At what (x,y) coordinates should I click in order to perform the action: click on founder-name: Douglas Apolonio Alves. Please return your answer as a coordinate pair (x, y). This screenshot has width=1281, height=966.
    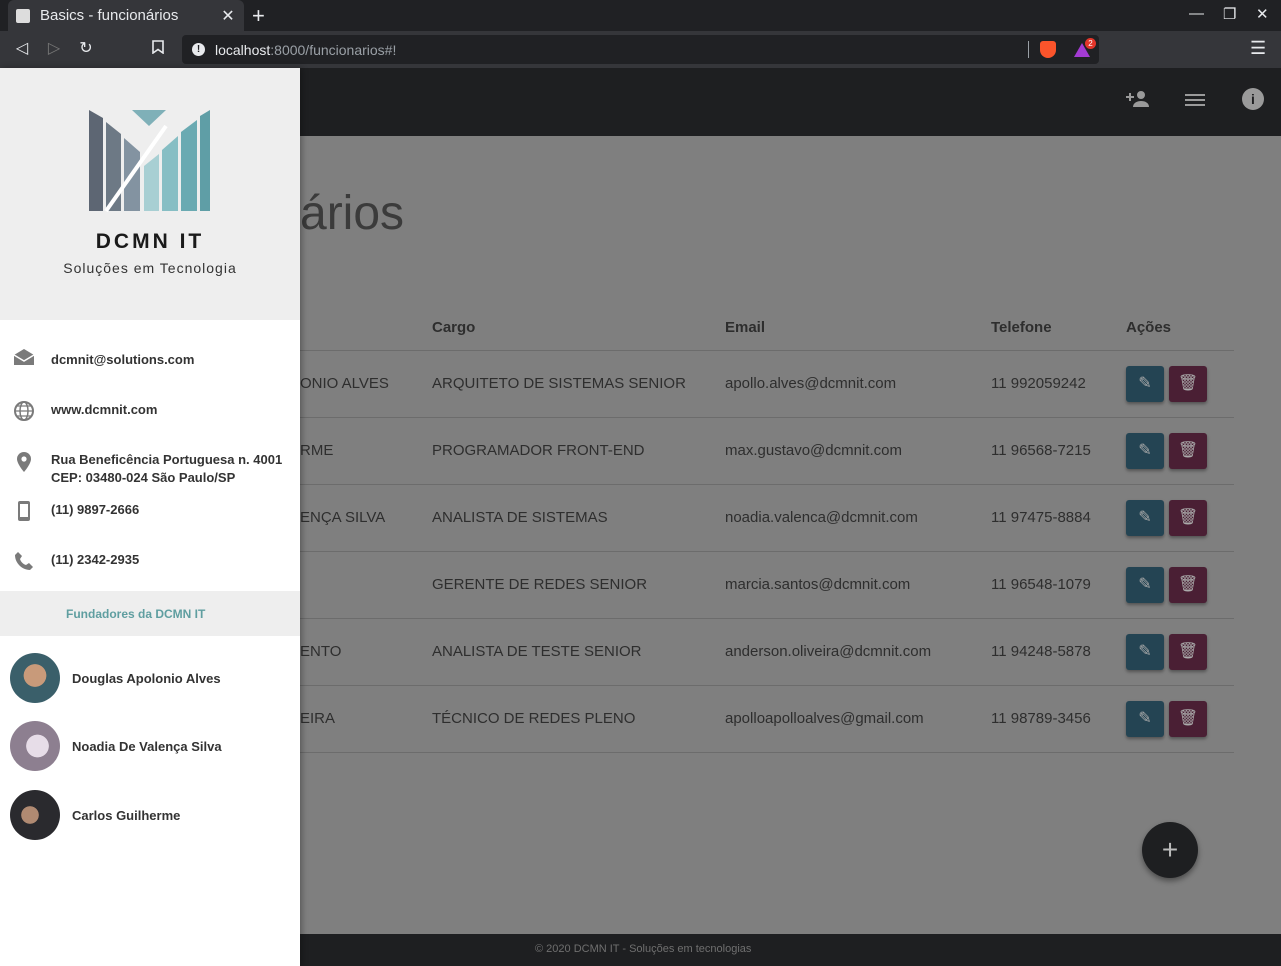
    Looking at the image, I should click on (146, 678).